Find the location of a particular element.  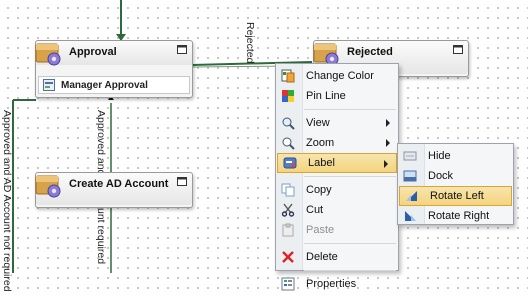

menu-item-delete: Delete is located at coordinates (337, 257).